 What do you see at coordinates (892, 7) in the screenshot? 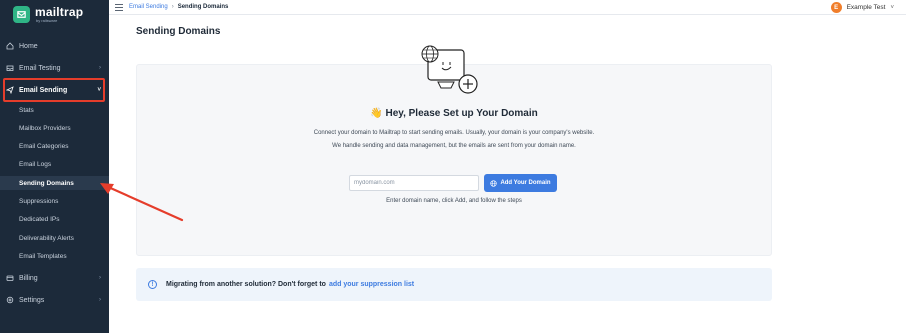
I see `chevron-down-icon: ˅` at bounding box center [892, 7].